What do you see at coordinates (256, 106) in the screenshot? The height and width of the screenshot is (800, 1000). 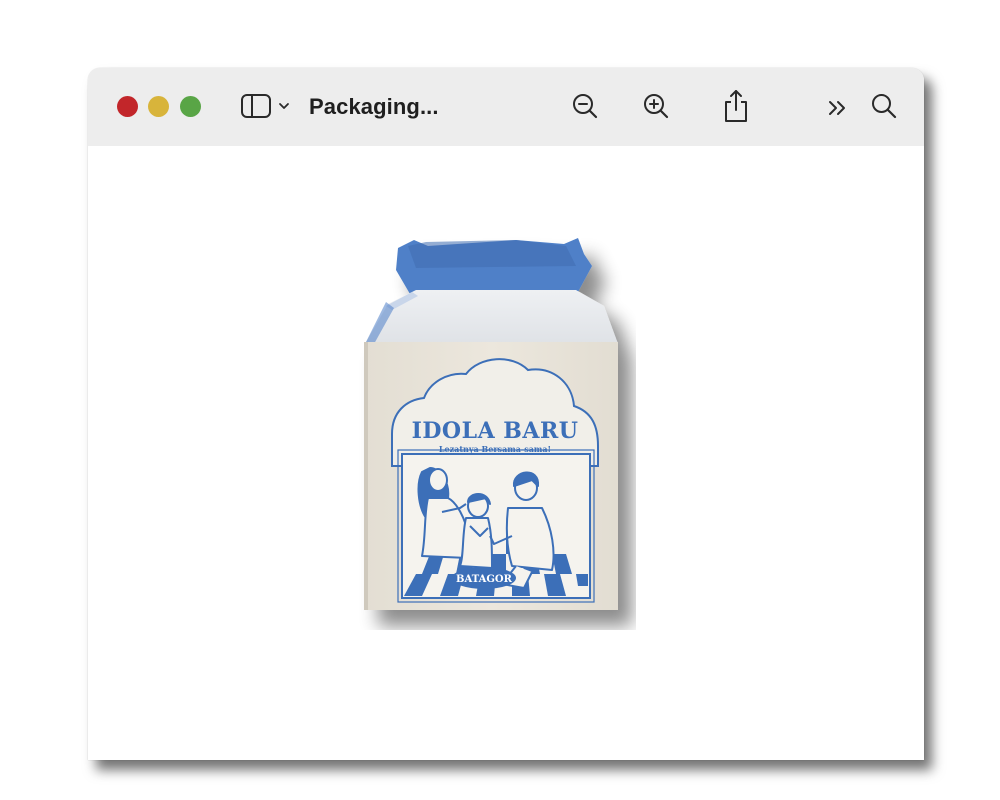 I see `sidebar-icon` at bounding box center [256, 106].